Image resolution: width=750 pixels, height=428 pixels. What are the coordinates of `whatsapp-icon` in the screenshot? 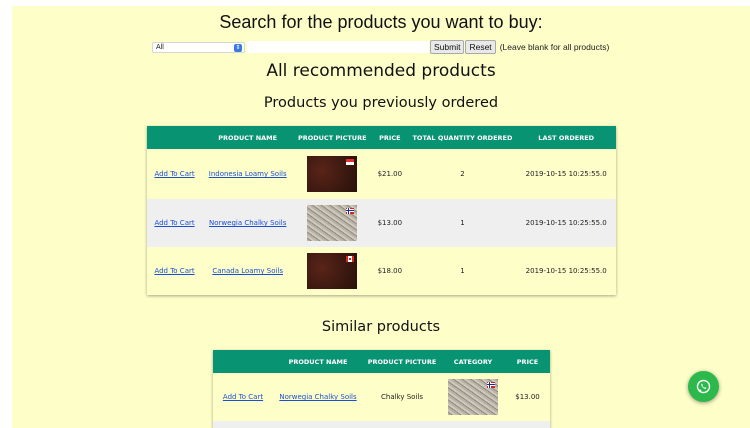 It's located at (703, 386).